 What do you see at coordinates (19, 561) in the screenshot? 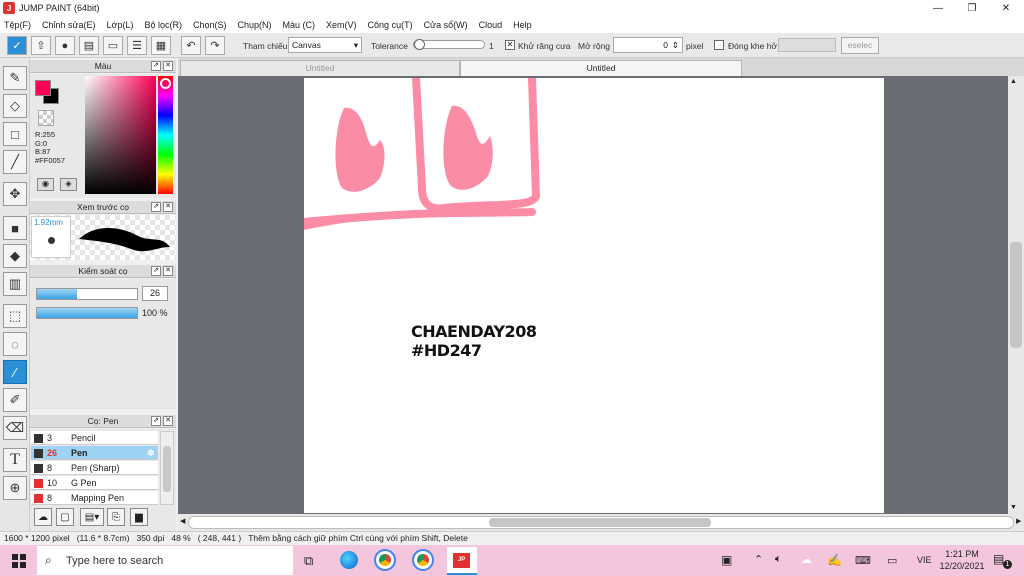
I see `windows-start-icon` at bounding box center [19, 561].